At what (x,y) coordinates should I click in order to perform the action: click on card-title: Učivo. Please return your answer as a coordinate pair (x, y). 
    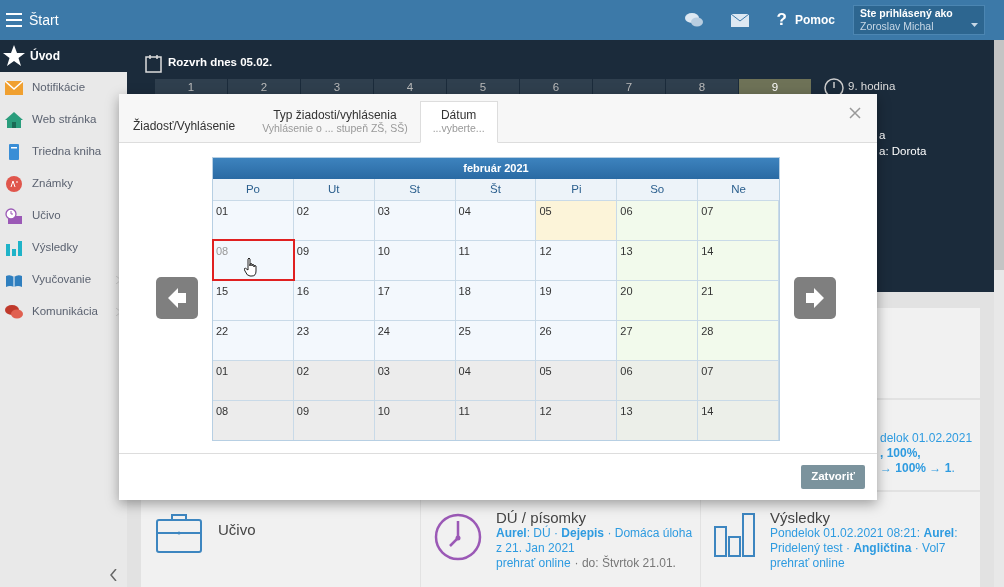
    Looking at the image, I should click on (237, 529).